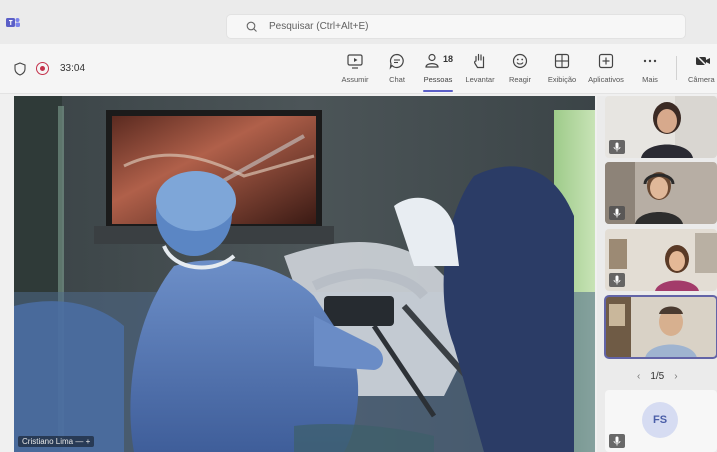 This screenshot has height=452, width=717. I want to click on react-label: Reagir, so click(520, 79).